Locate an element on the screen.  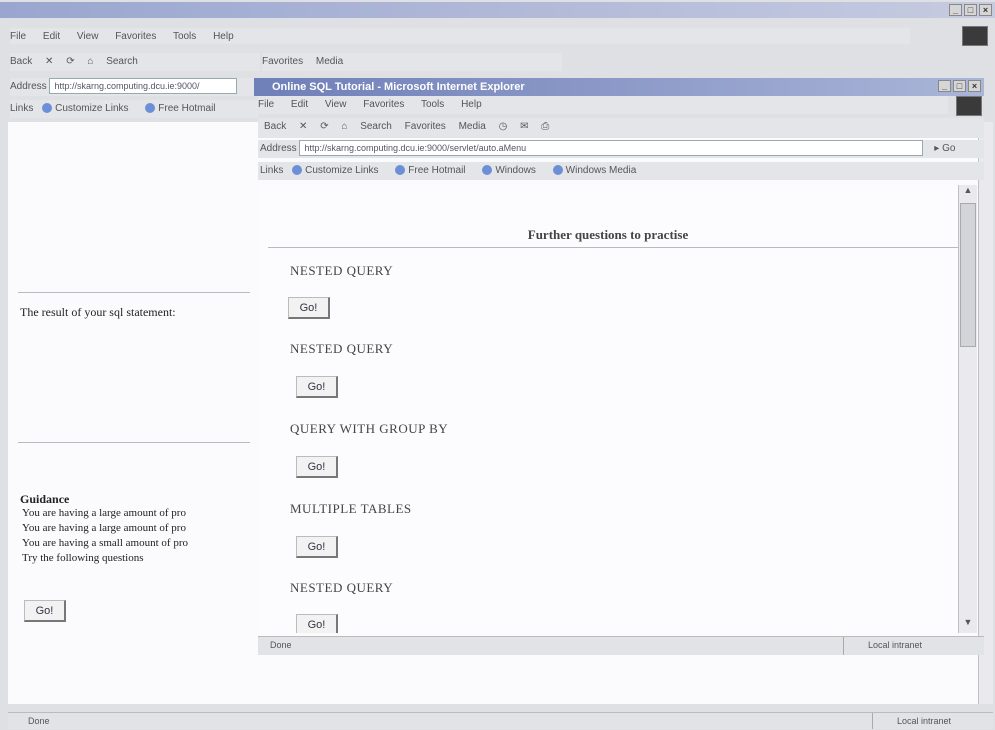
scroll-down-icon: ▼ is located at coordinates (968, 625).